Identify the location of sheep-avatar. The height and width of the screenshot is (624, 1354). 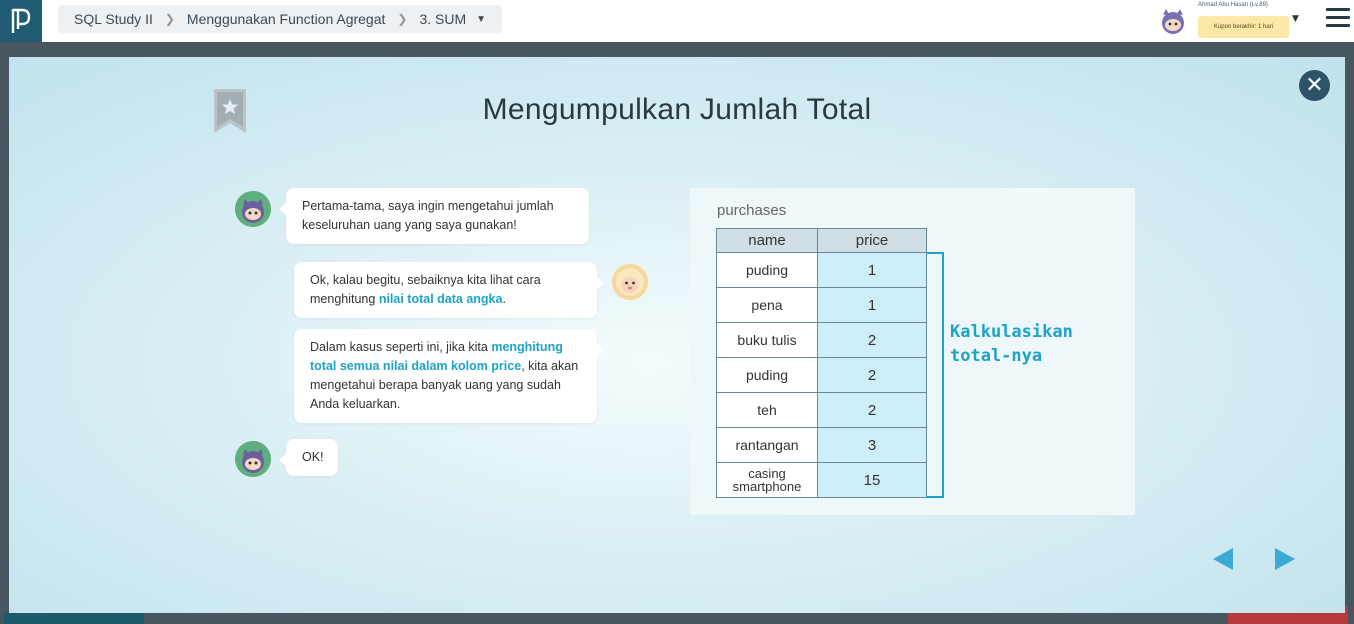
(630, 282).